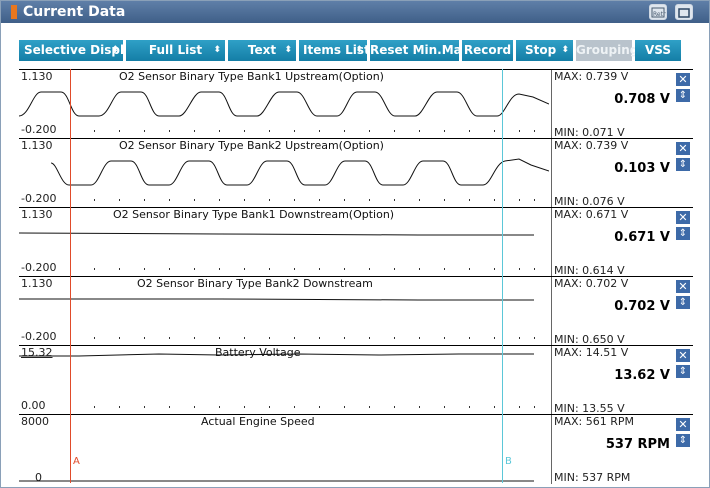 The height and width of the screenshot is (488, 710). I want to click on max-value: MAX: 561 RPM, so click(594, 421).